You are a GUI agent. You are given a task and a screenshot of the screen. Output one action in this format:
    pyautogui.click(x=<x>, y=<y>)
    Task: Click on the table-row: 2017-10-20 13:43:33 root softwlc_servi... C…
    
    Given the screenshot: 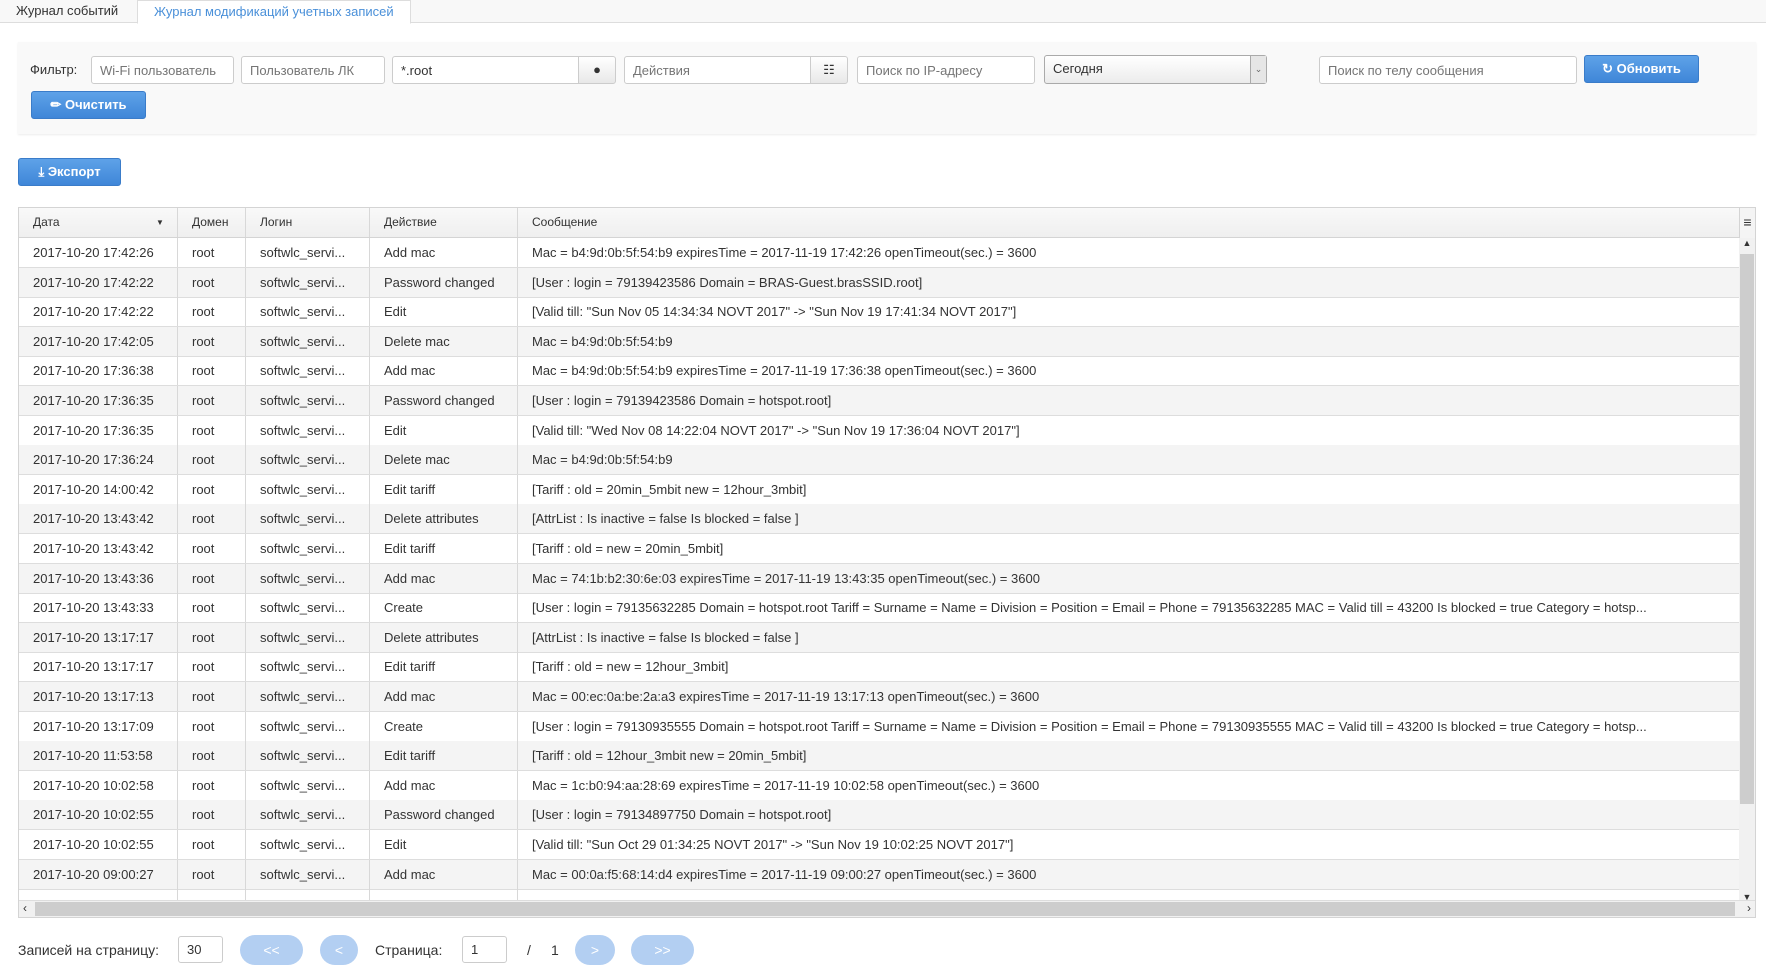 What is the action you would take?
    pyautogui.click(x=880, y=608)
    